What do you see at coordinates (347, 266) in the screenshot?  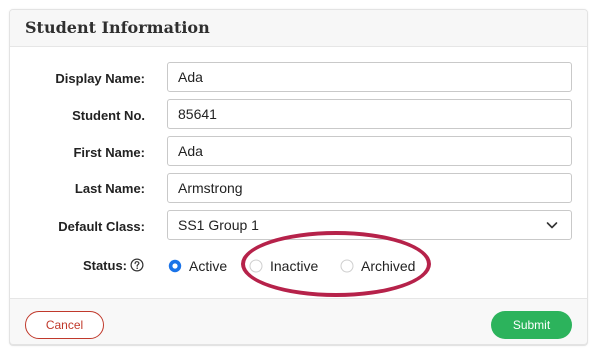 I see `status-radio-archived` at bounding box center [347, 266].